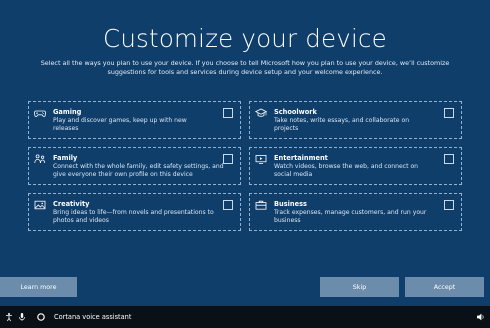  Describe the element at coordinates (40, 159) in the screenshot. I see `family-icon` at that location.